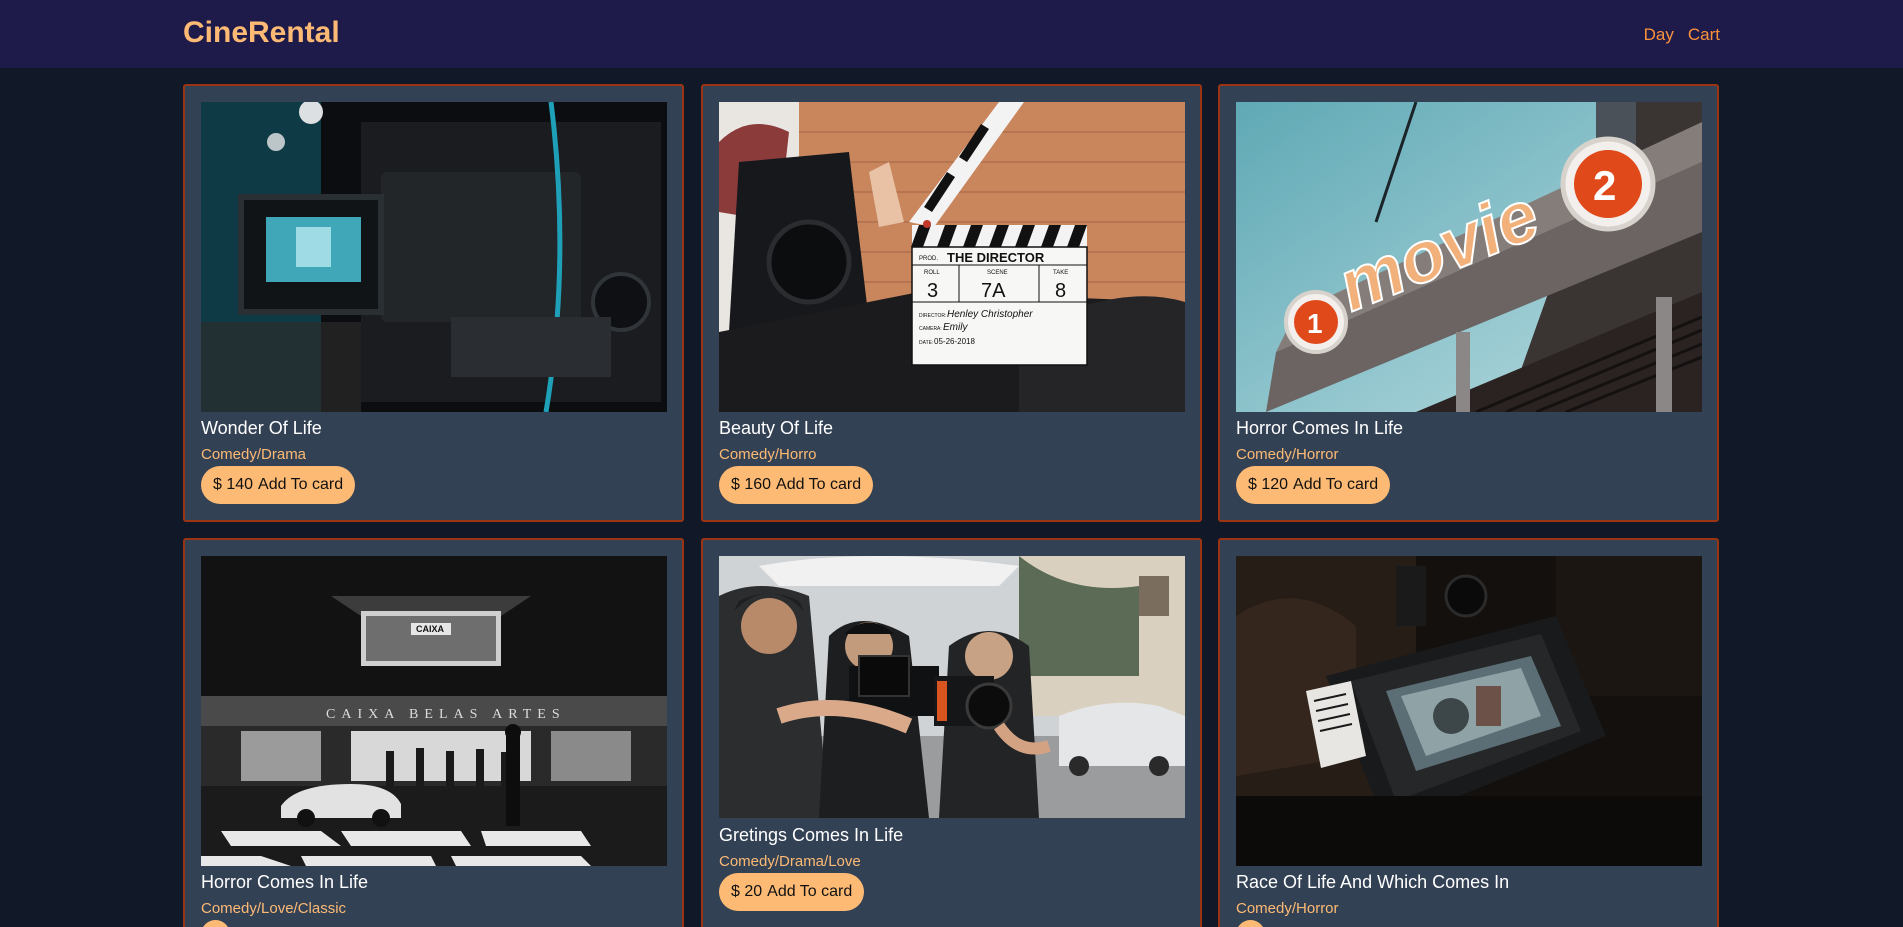 The image size is (1903, 927). I want to click on svg-text: PROD., so click(928, 259).